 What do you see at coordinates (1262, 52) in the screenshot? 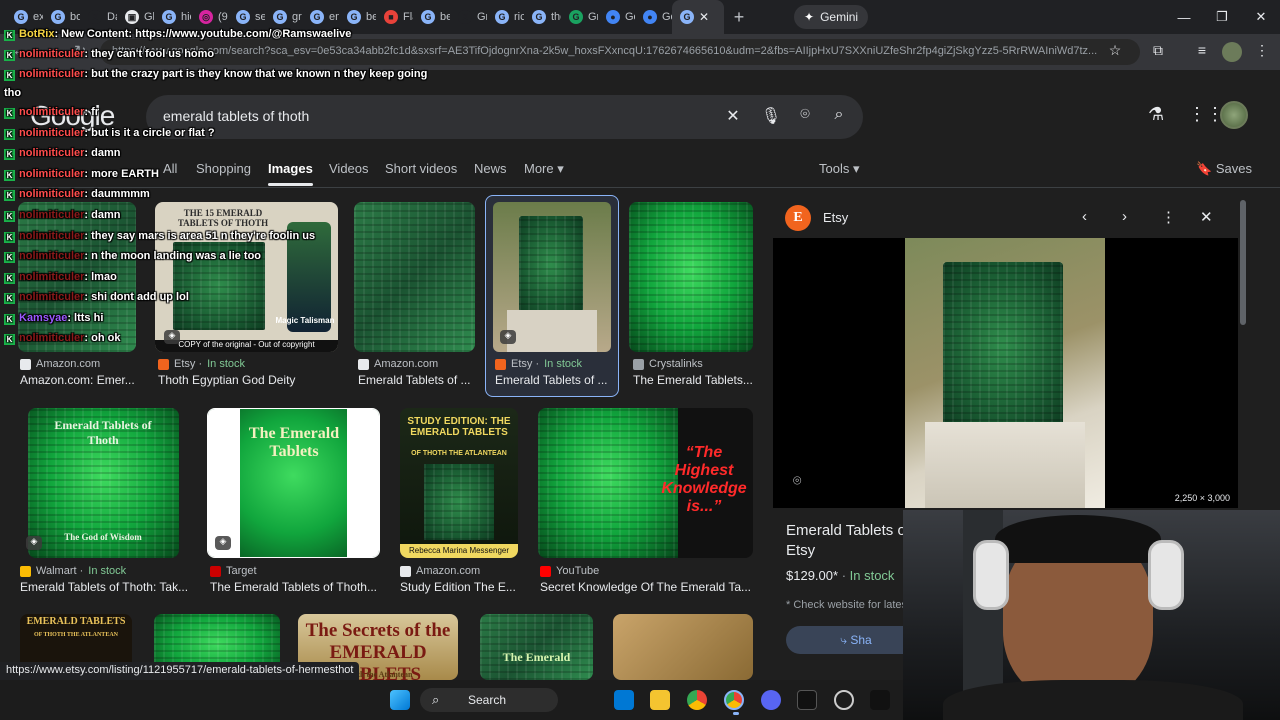
I see `menu-icon: ⋮` at bounding box center [1262, 52].